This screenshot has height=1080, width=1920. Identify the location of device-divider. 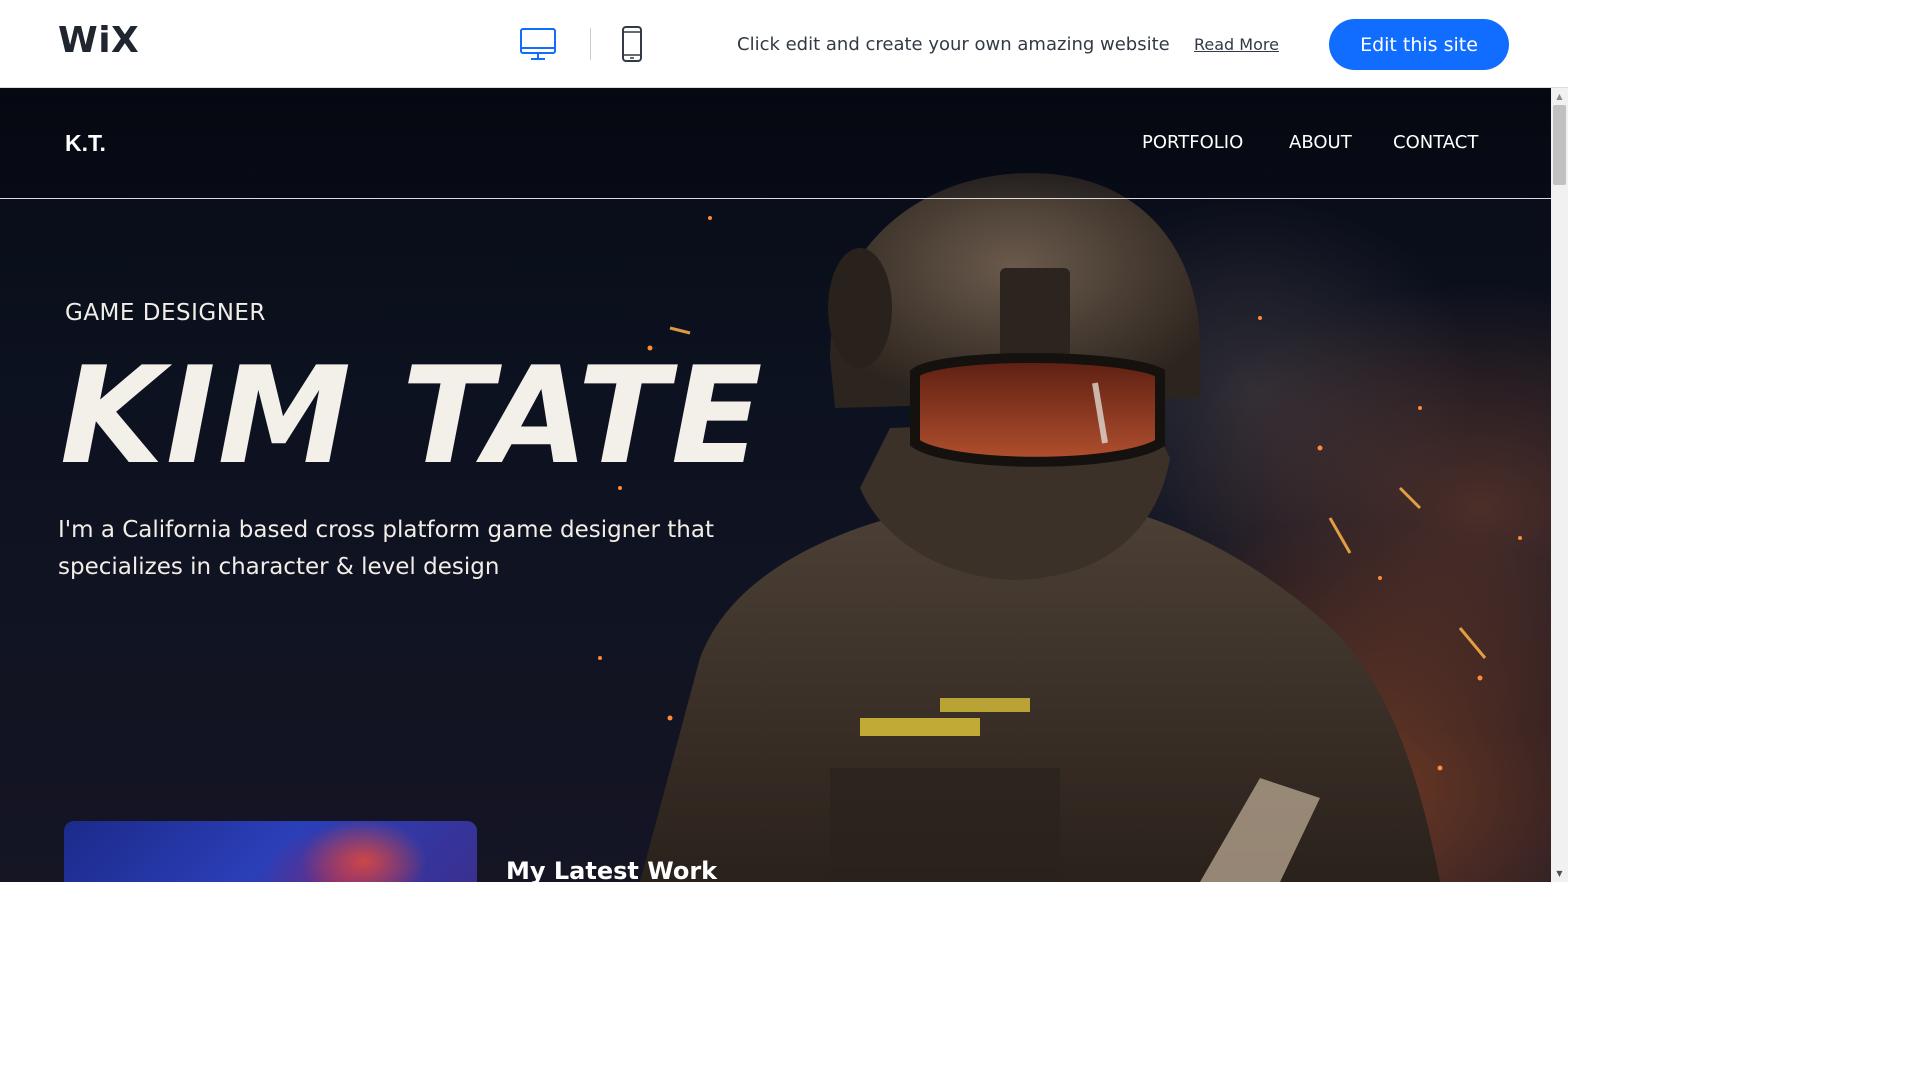
(590, 44).